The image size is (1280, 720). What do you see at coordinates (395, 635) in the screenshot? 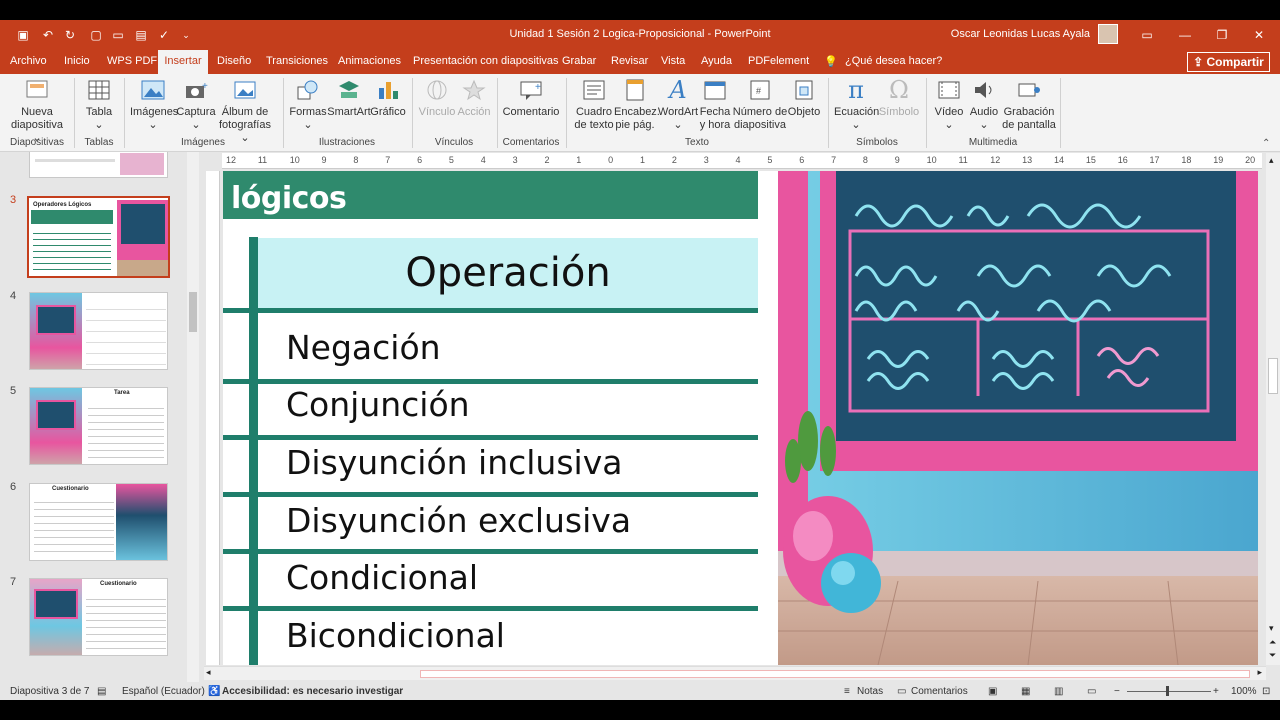
I see `operation-cell: Bicondicional` at bounding box center [395, 635].